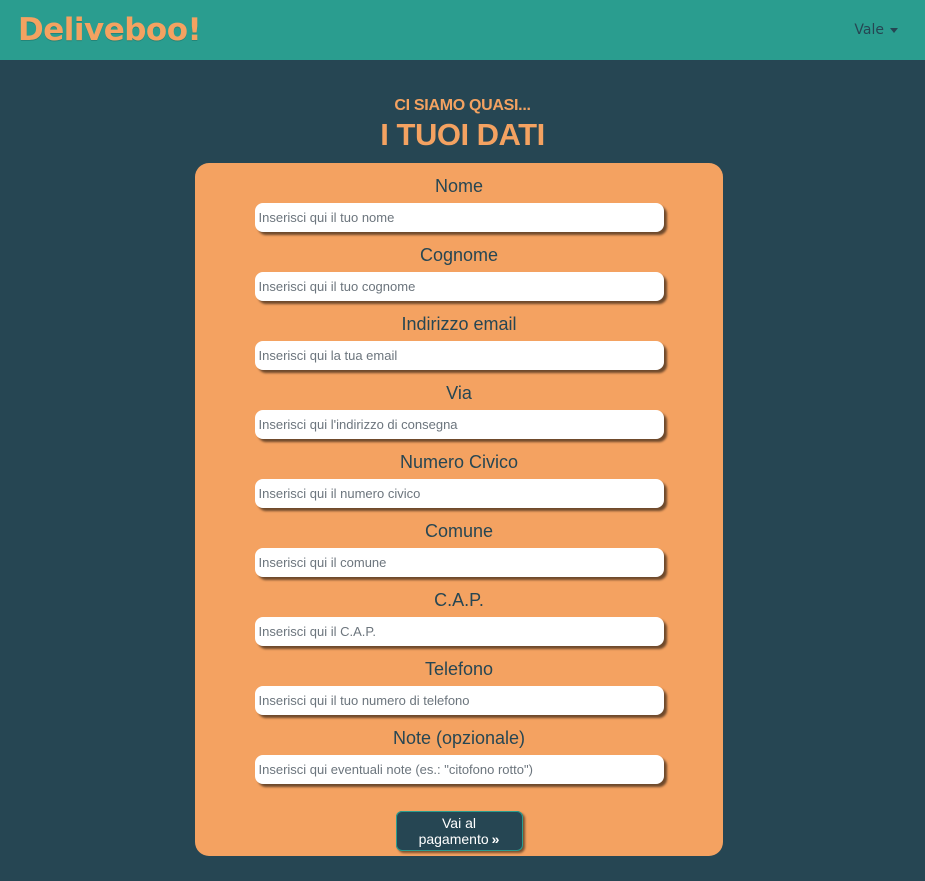  Describe the element at coordinates (459, 393) in the screenshot. I see `via-label: Via` at that location.